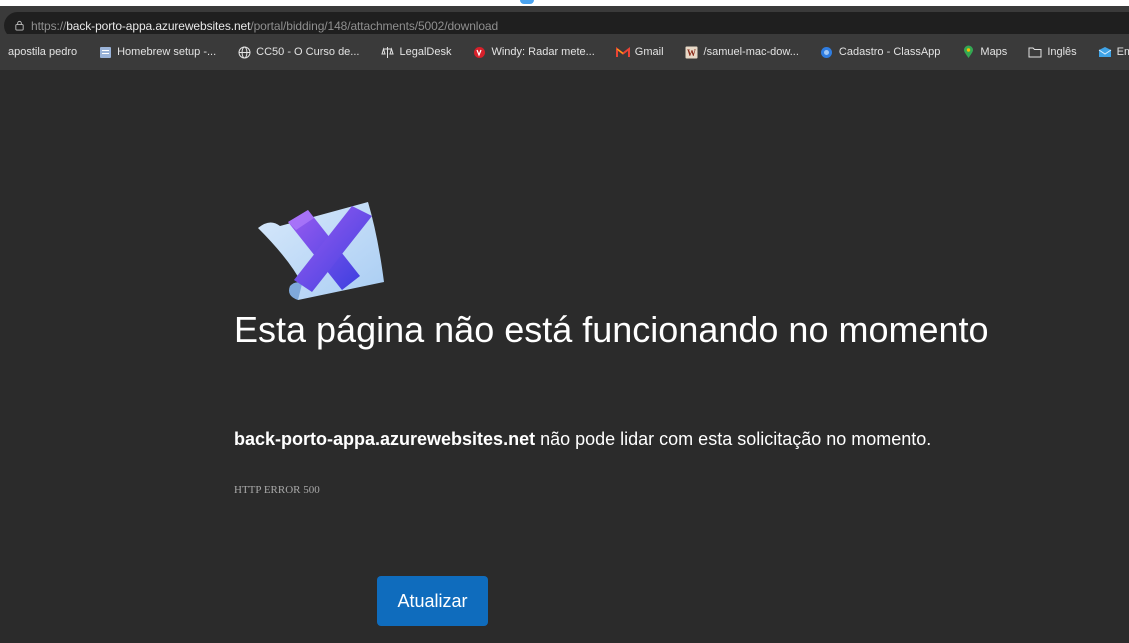  I want to click on folder-icon, so click(1035, 52).